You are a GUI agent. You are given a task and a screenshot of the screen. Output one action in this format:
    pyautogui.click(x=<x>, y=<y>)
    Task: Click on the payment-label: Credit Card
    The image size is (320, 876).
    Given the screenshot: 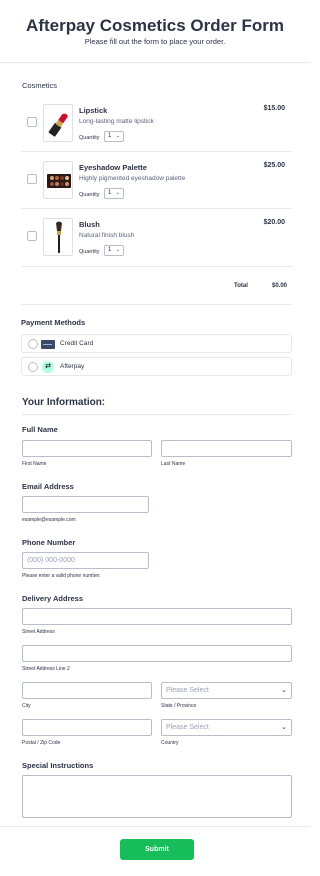 What is the action you would take?
    pyautogui.click(x=77, y=343)
    